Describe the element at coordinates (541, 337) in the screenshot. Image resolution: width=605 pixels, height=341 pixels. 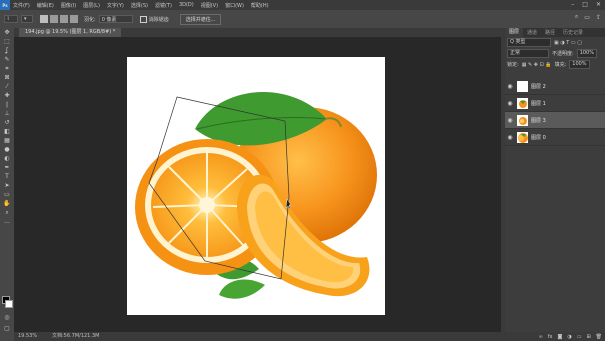
I see `link-layers-icon: ∞` at that location.